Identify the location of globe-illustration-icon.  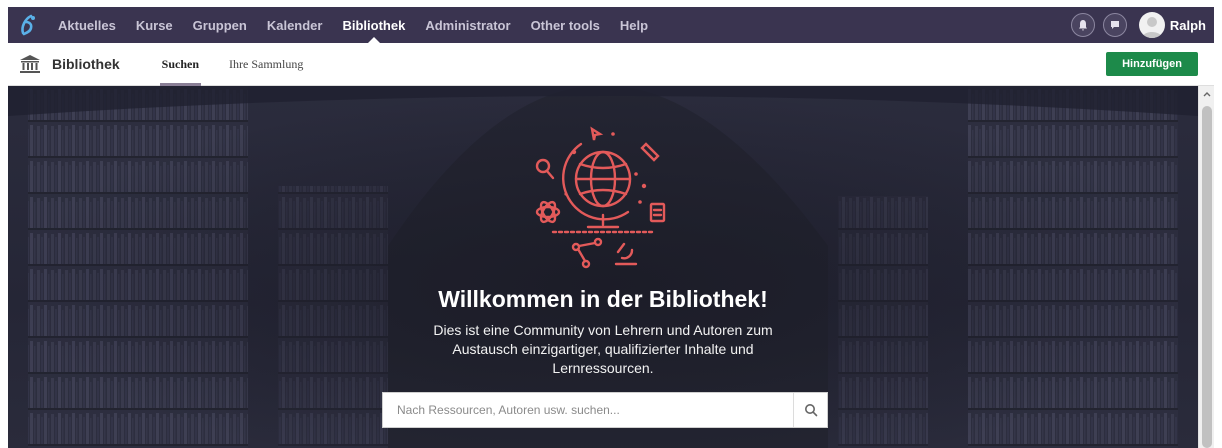
(600, 197).